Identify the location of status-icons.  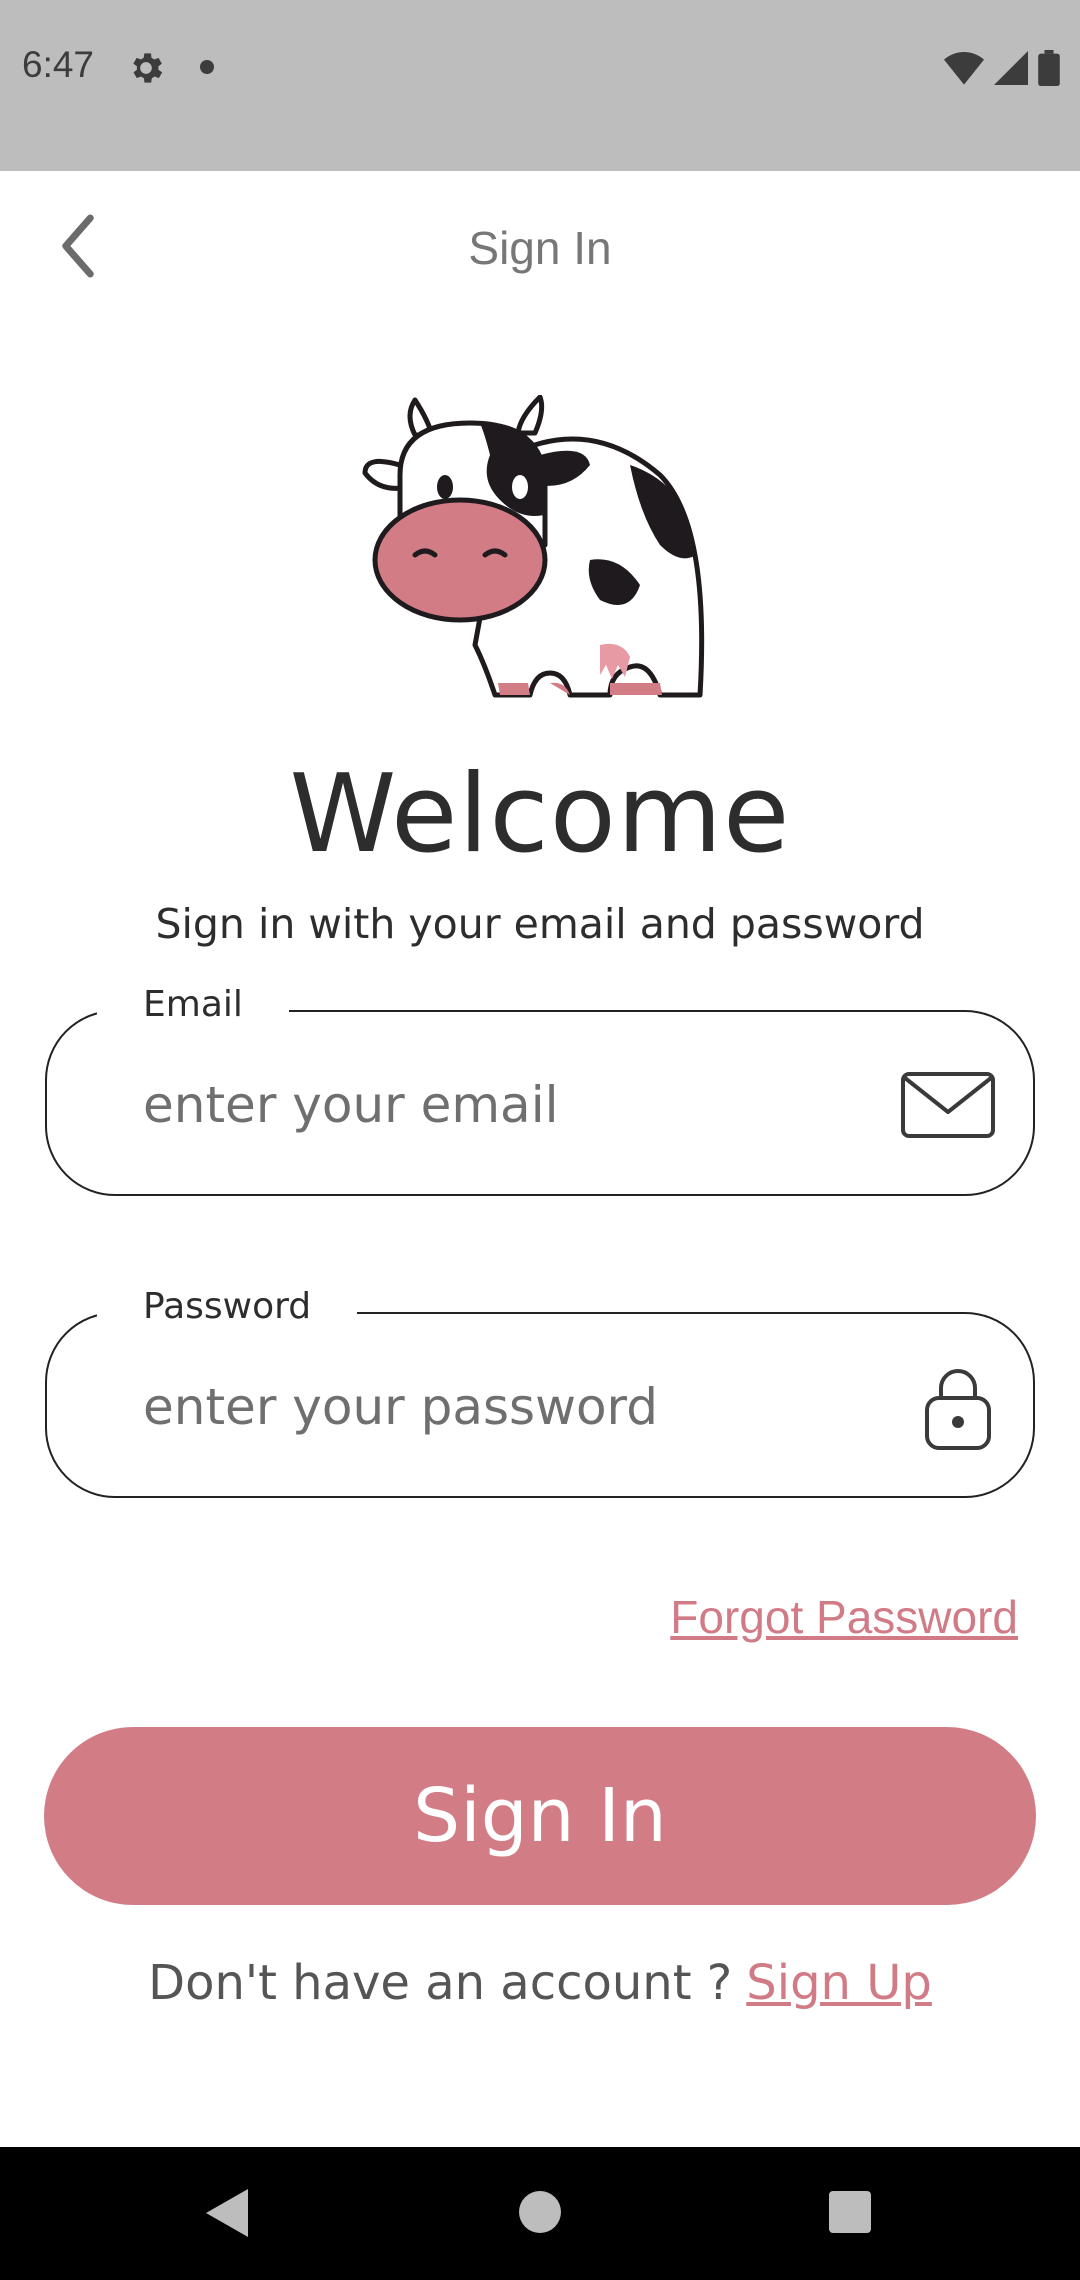
(1002, 68).